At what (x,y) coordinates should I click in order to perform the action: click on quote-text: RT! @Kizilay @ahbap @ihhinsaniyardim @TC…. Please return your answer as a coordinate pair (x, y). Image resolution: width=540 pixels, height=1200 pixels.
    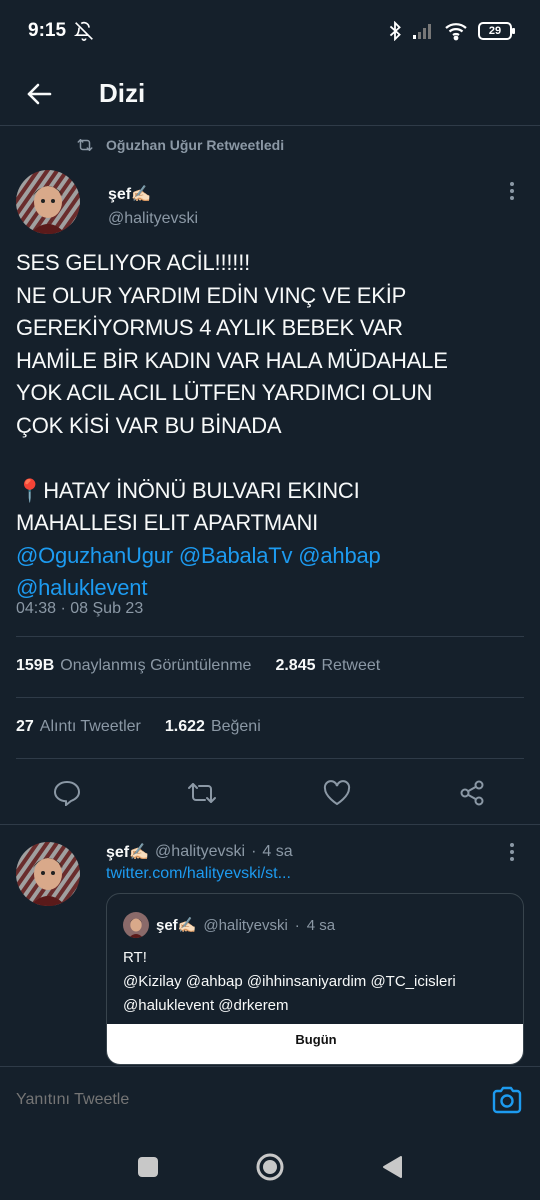
    Looking at the image, I should click on (320, 982).